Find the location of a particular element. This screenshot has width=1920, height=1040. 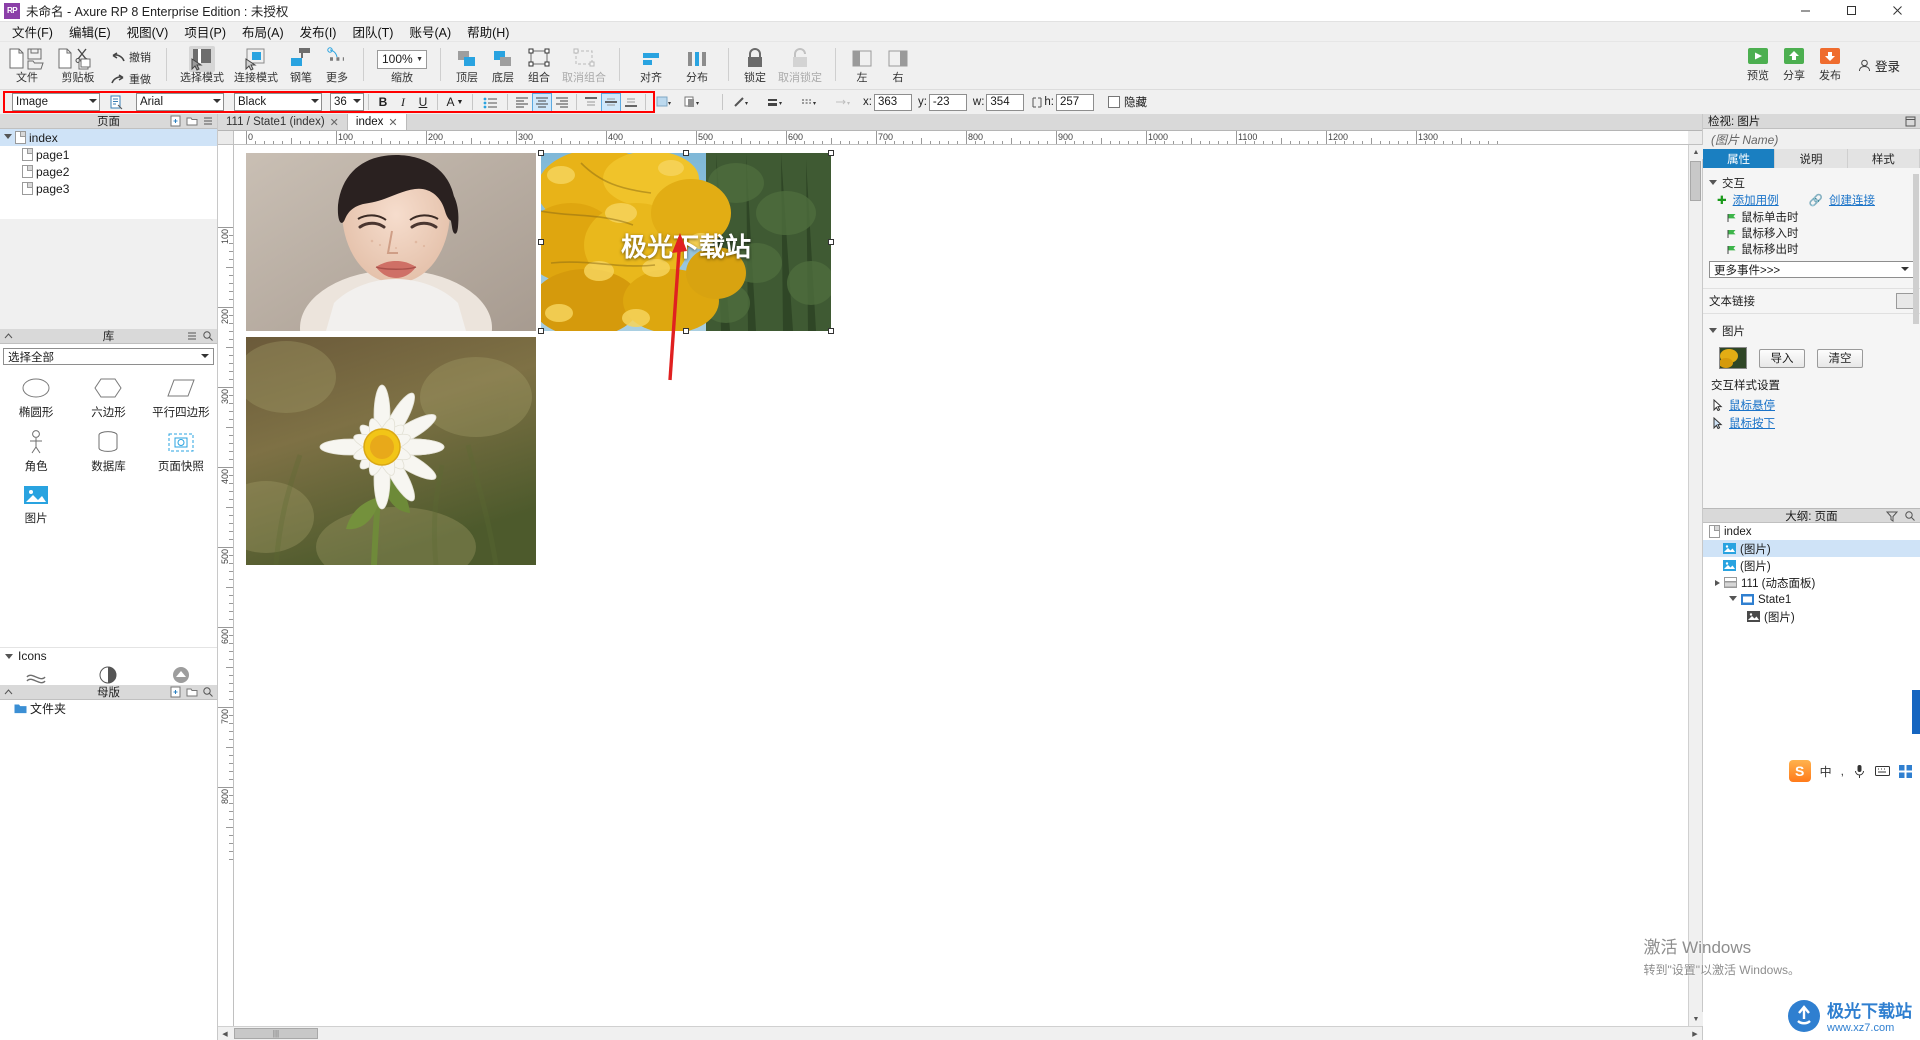

valign-middle-button is located at coordinates (611, 102).